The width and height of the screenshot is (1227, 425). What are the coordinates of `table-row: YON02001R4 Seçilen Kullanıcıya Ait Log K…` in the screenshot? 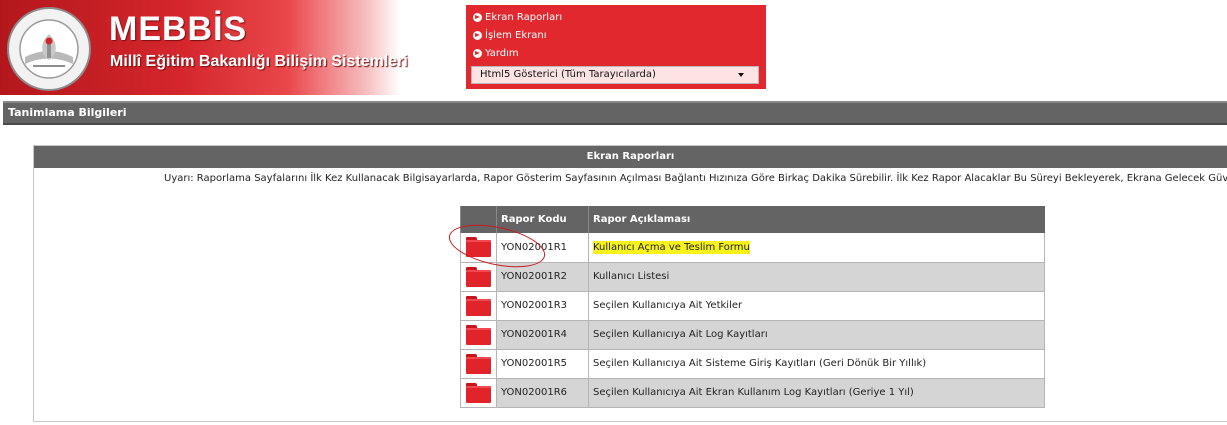 It's located at (752, 335).